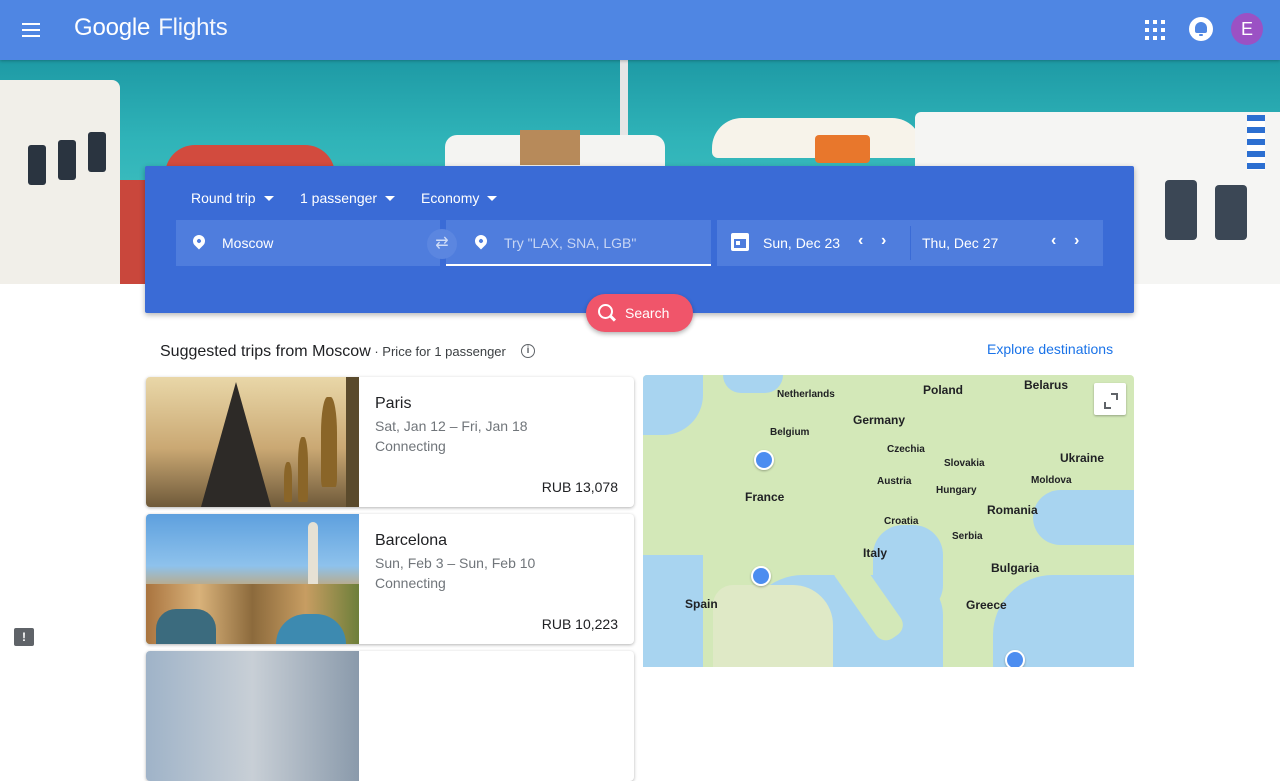 The width and height of the screenshot is (1280, 781). Describe the element at coordinates (32, 30) in the screenshot. I see `menu-icon` at that location.